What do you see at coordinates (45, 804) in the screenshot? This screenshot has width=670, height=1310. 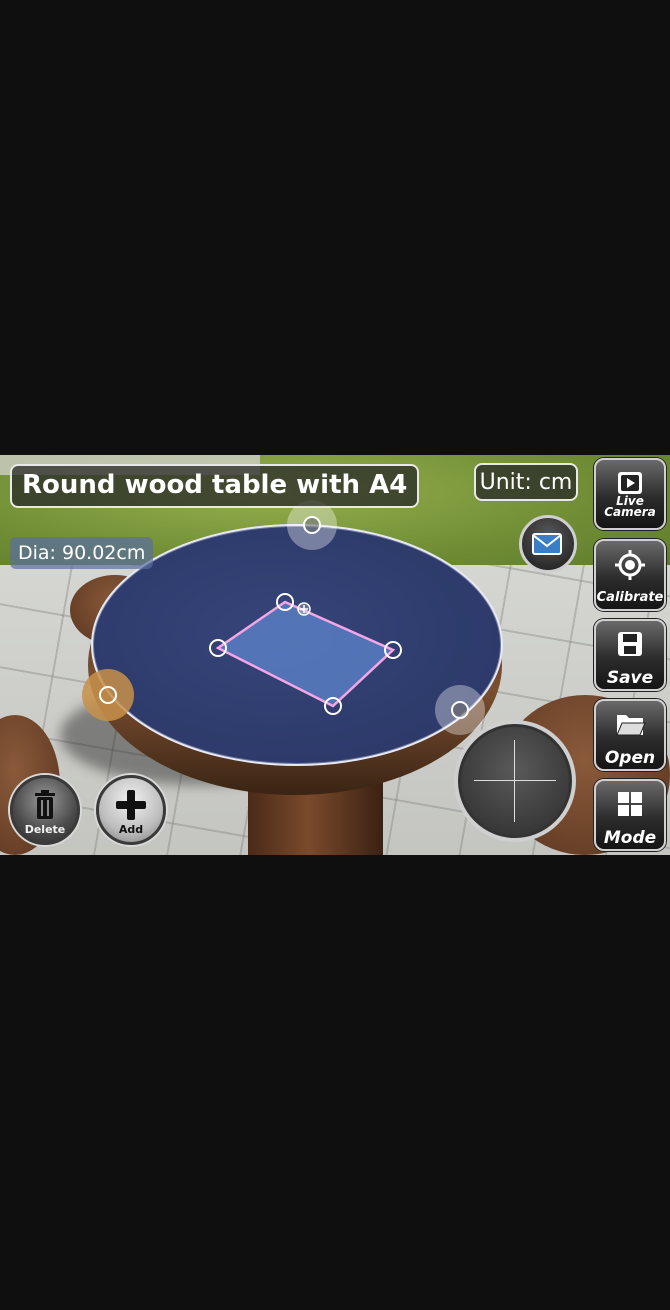 I see `trash-icon` at bounding box center [45, 804].